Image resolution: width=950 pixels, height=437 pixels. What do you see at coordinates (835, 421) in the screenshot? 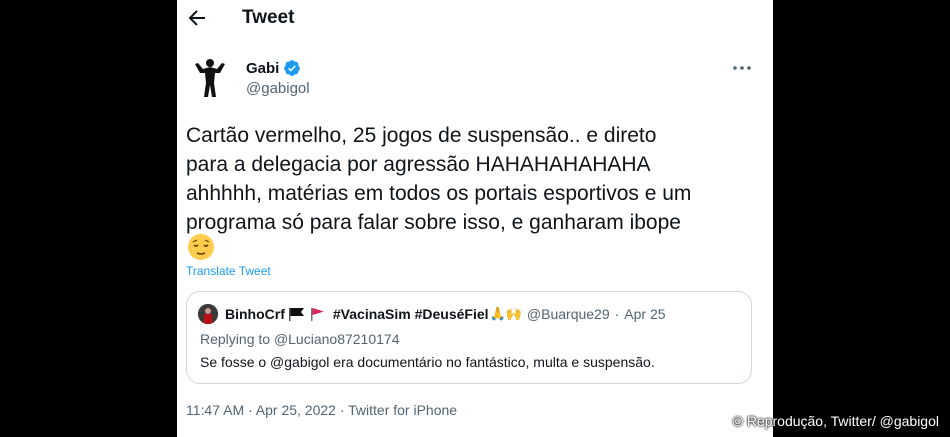
I see `image-credit: © Reprodução, Twitter/ @gabigol` at bounding box center [835, 421].